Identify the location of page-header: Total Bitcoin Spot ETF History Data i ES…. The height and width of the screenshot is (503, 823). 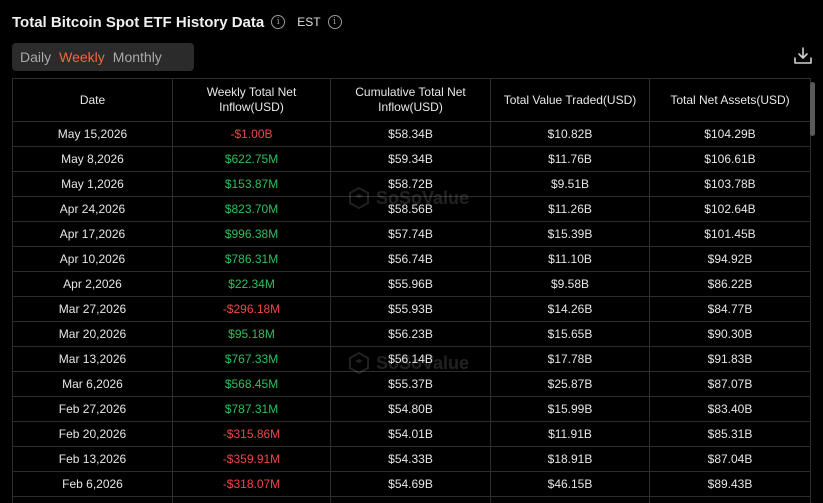
(177, 22).